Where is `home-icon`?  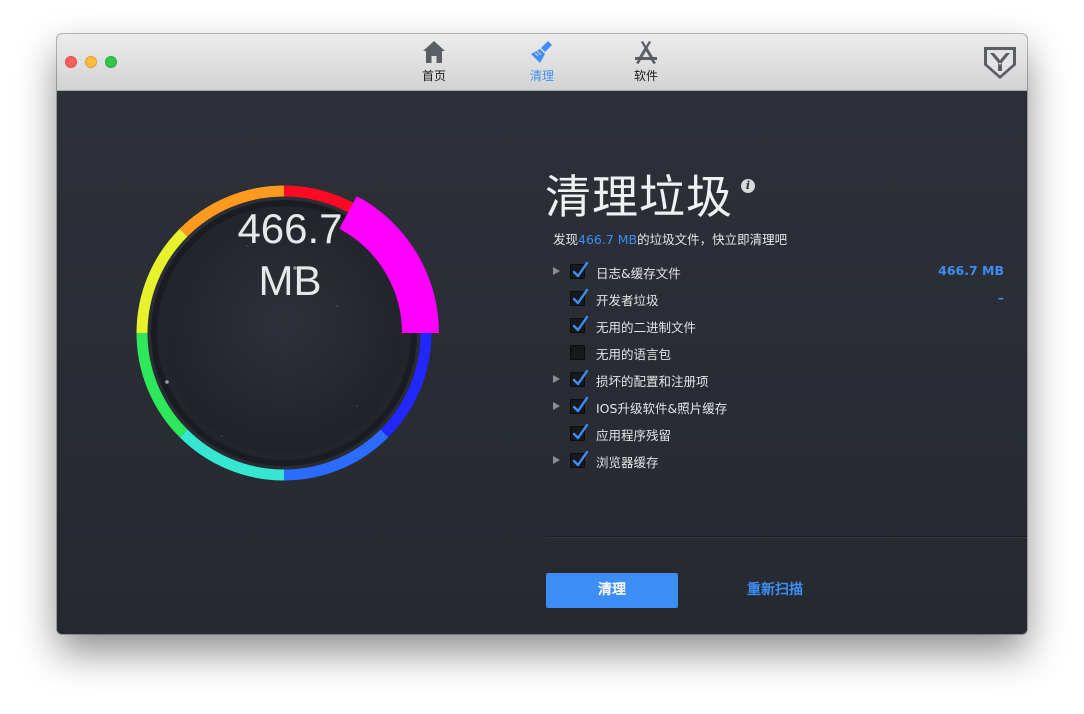 home-icon is located at coordinates (434, 52).